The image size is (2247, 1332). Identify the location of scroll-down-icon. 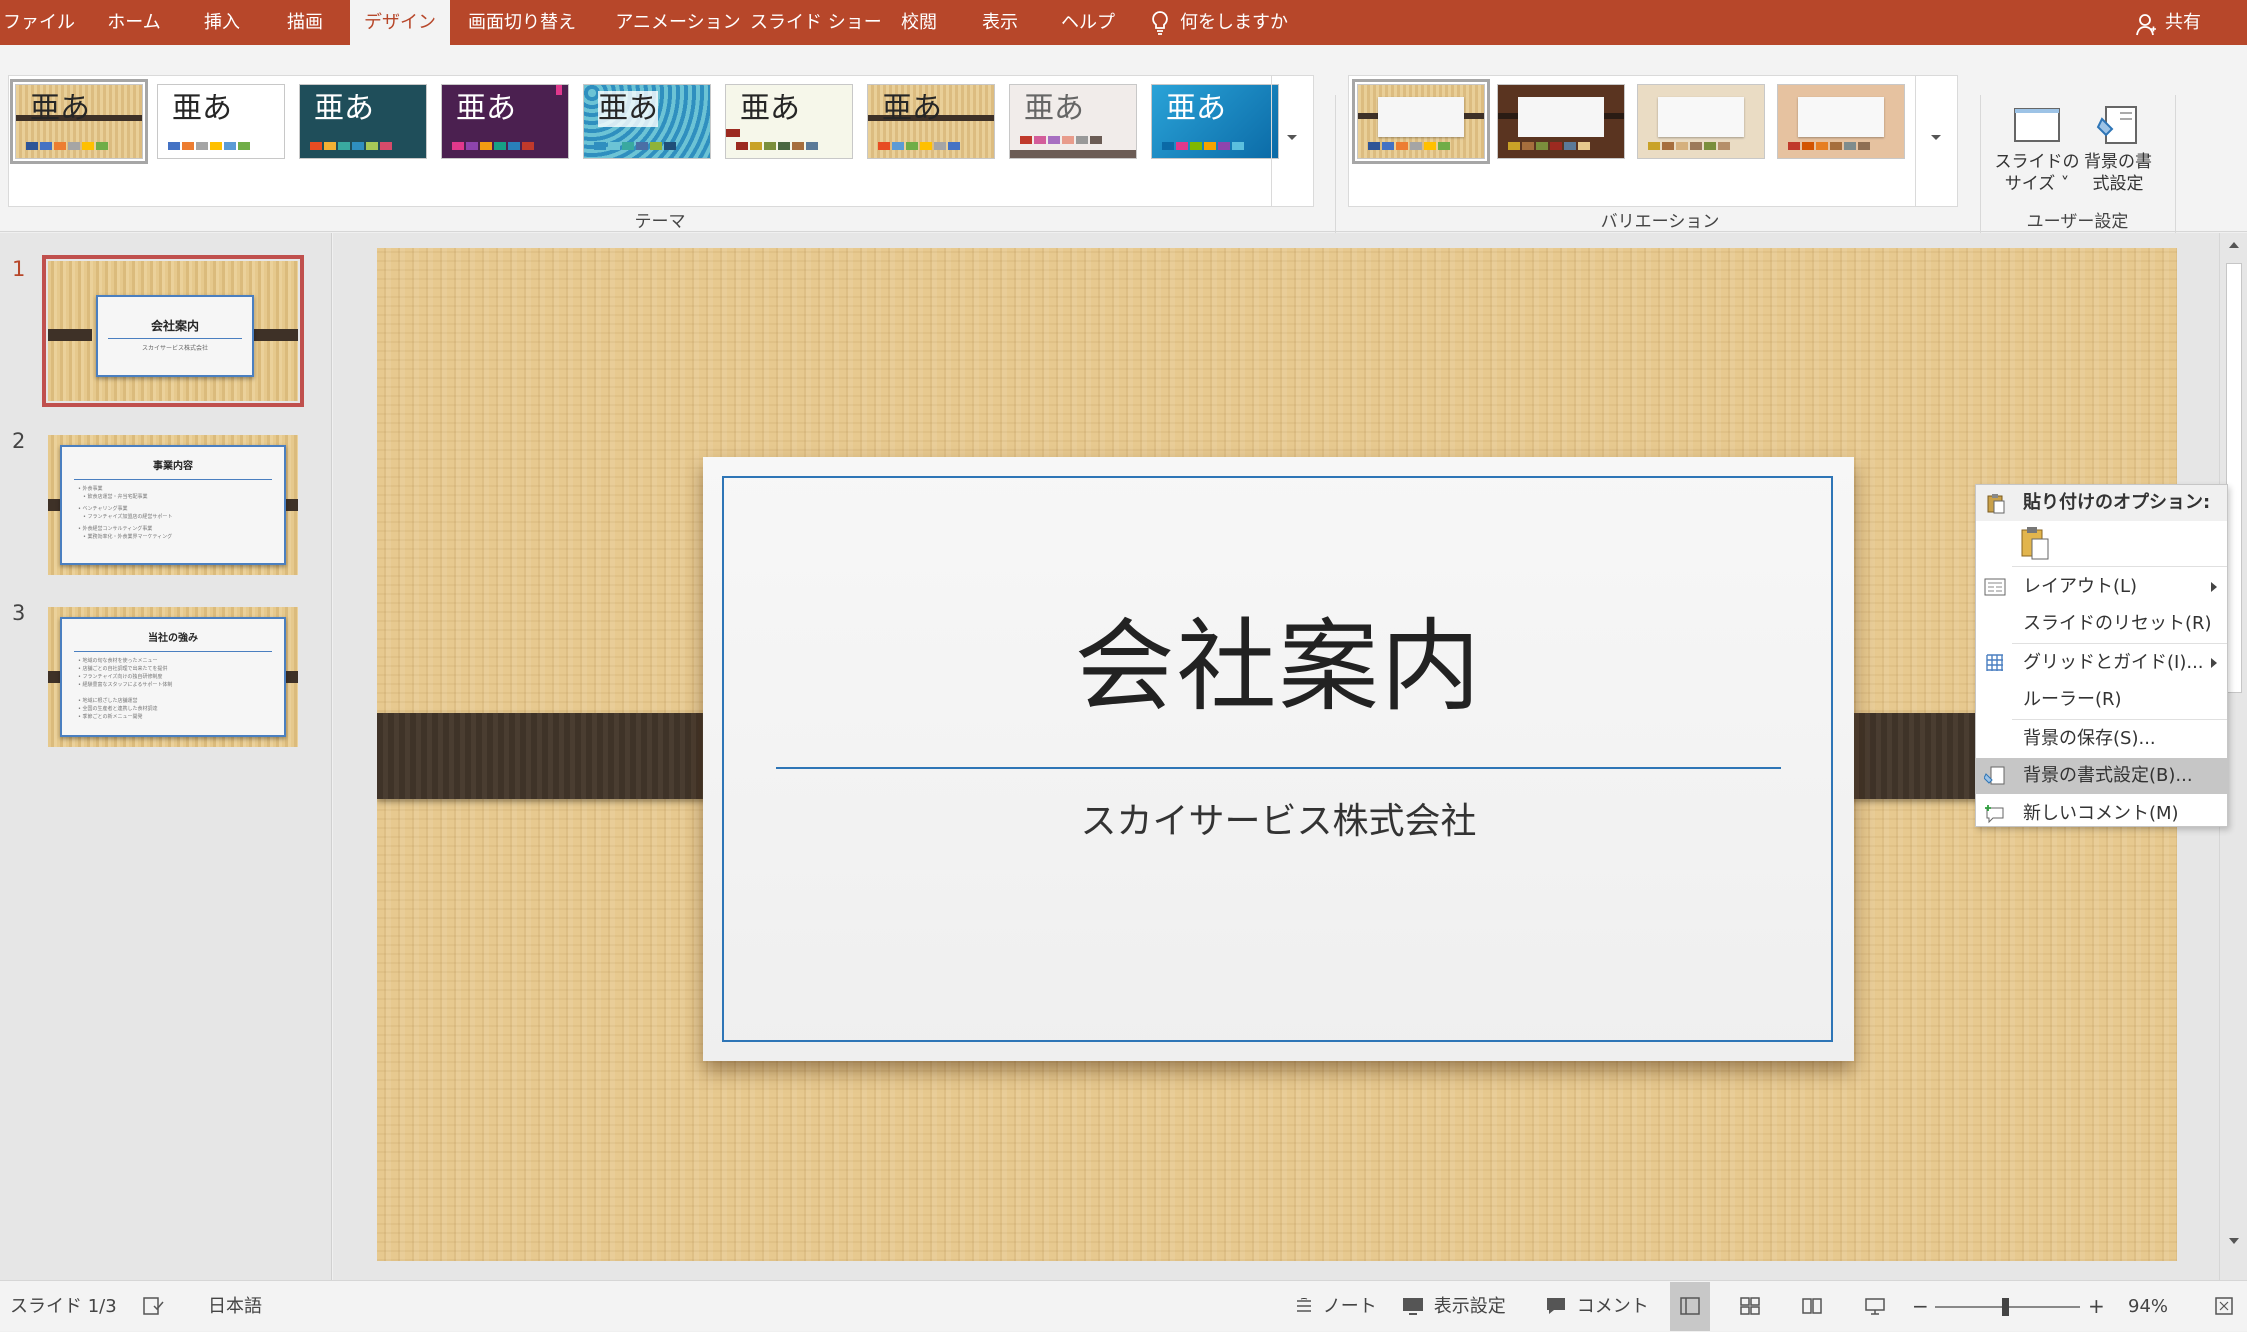
(2234, 1241).